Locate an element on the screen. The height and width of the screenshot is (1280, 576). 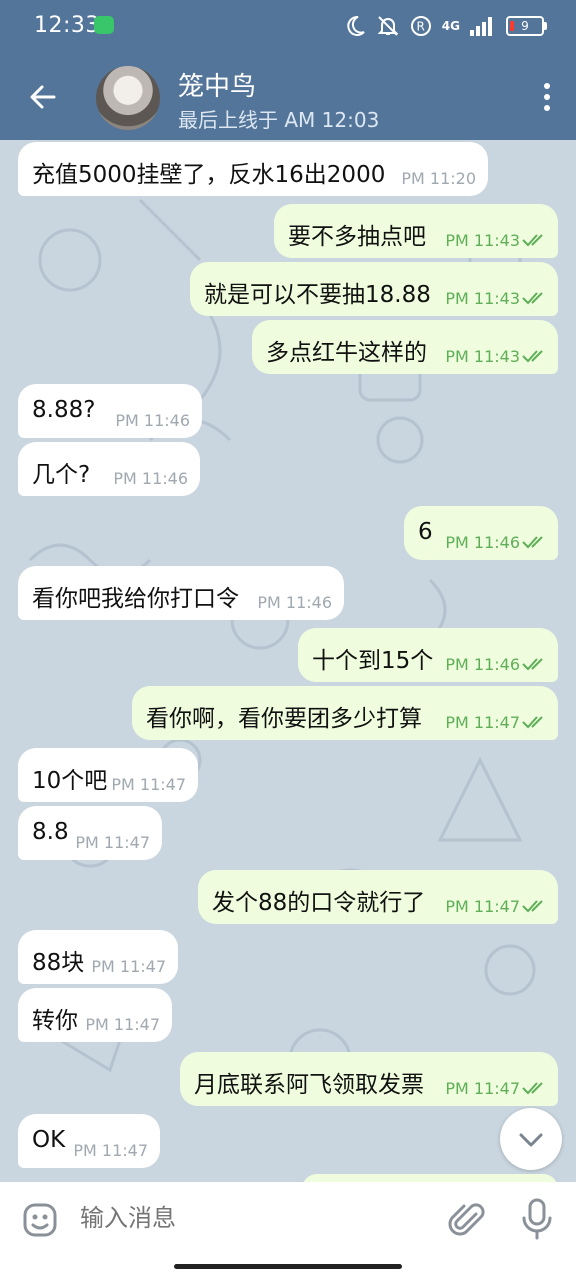
network-type: 4G is located at coordinates (450, 26).